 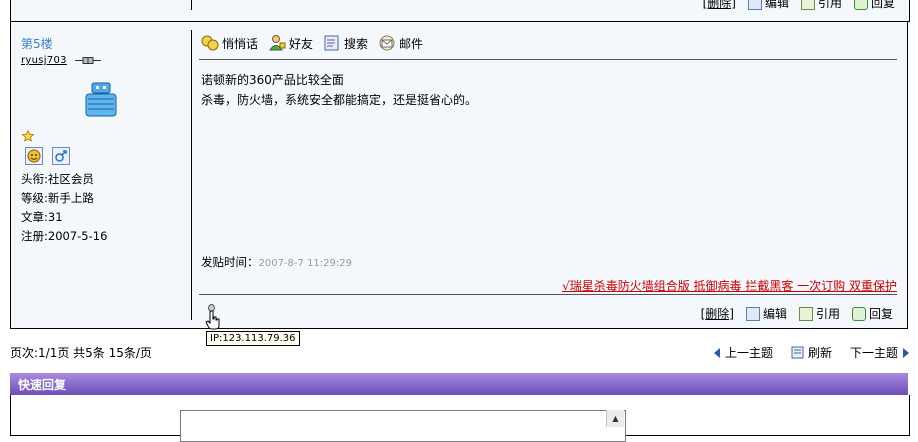 What do you see at coordinates (272, 80) in the screenshot?
I see `post-content-line-1: 诺顿新的360产品比较全面` at bounding box center [272, 80].